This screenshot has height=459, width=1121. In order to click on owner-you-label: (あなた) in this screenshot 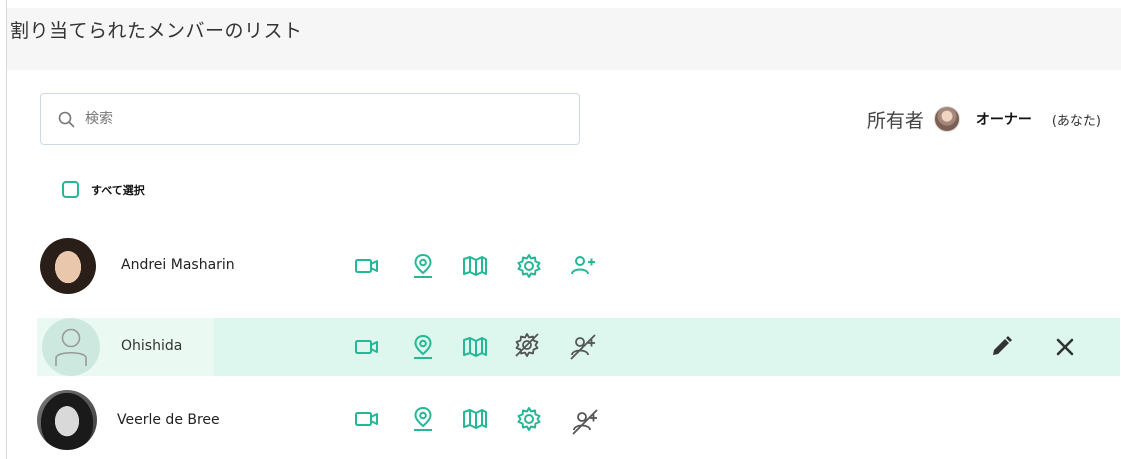, I will do `click(1076, 121)`.